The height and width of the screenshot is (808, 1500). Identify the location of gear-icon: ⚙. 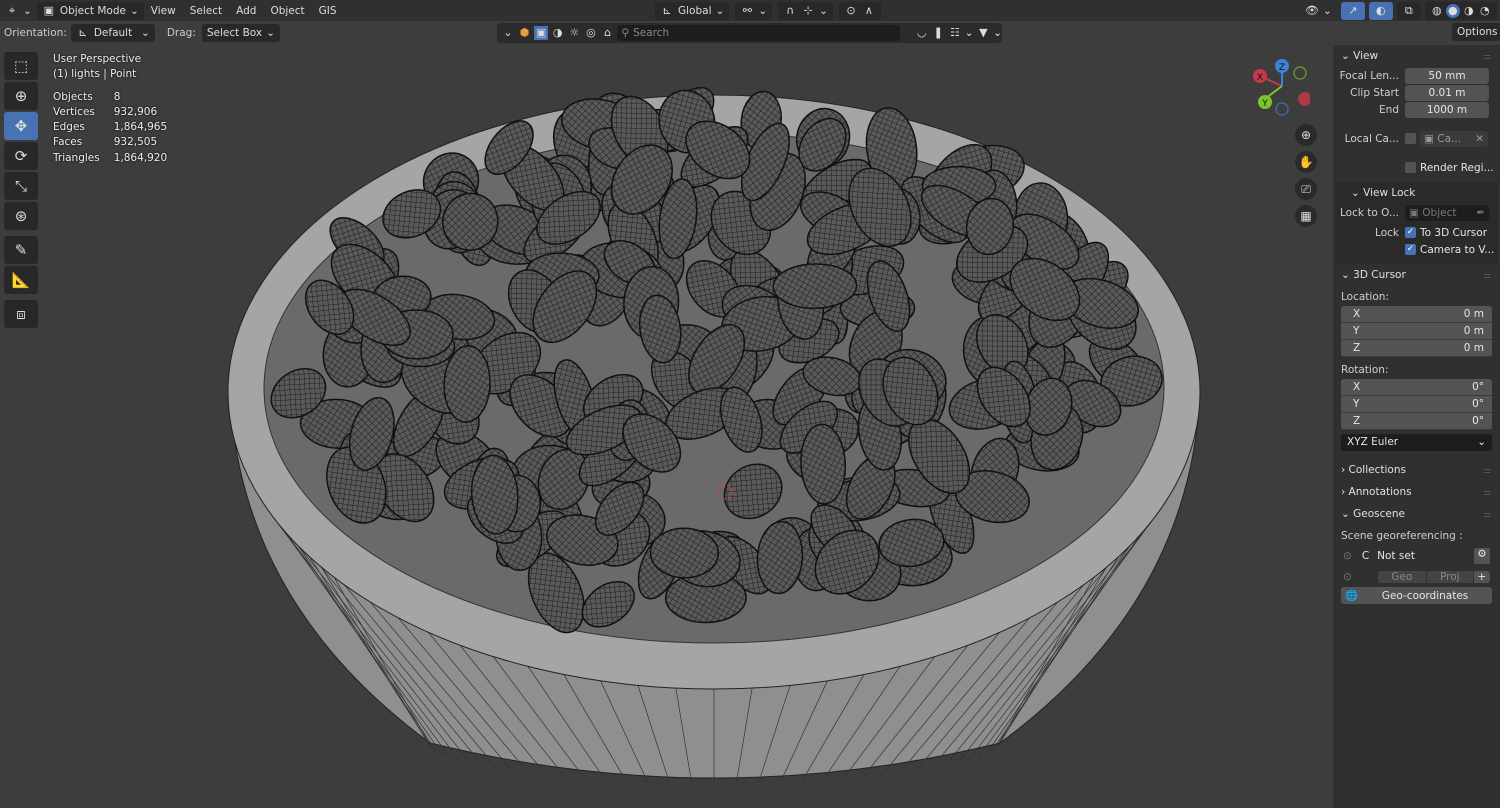
(1482, 555).